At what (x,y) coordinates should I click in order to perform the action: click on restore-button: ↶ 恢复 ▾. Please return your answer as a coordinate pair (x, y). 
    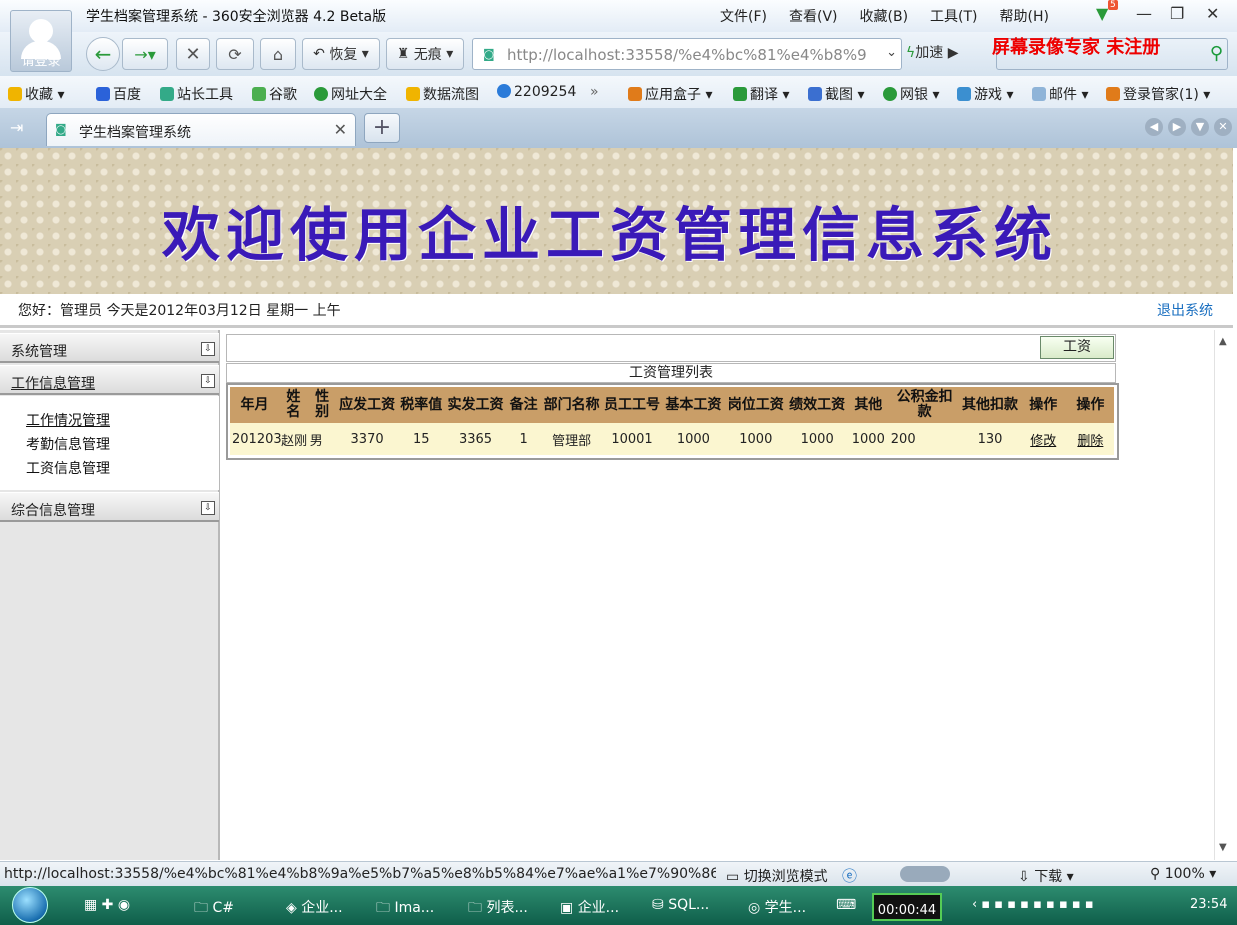
    Looking at the image, I should click on (341, 54).